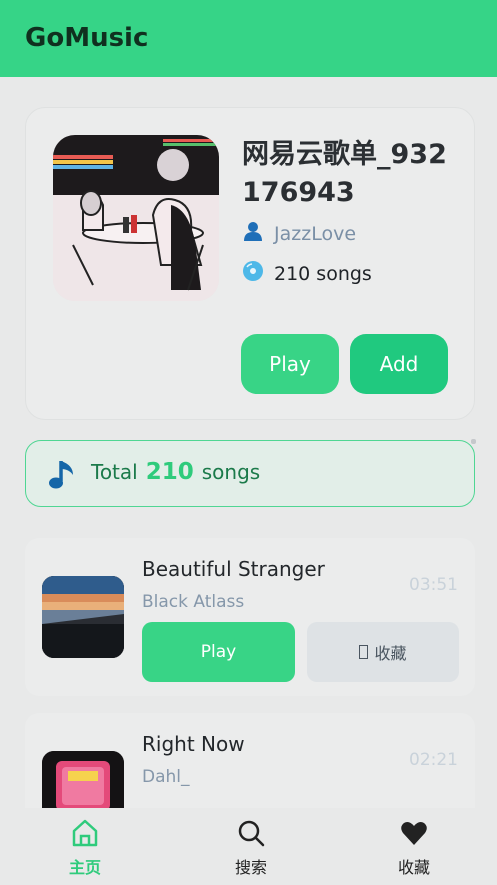 The height and width of the screenshot is (885, 497). Describe the element at coordinates (169, 472) in the screenshot. I see `total-count: 210` at that location.